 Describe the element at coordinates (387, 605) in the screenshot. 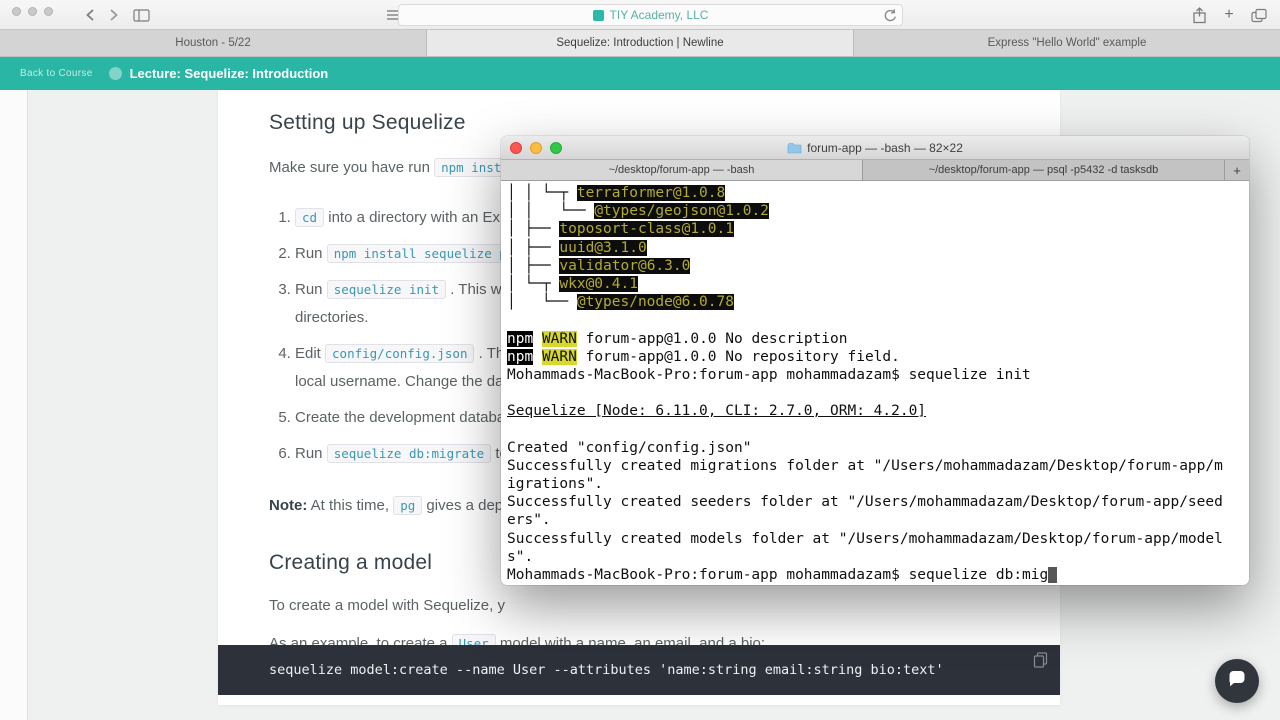

I see `model-paragraph: To create a model with Sequelize, y` at that location.